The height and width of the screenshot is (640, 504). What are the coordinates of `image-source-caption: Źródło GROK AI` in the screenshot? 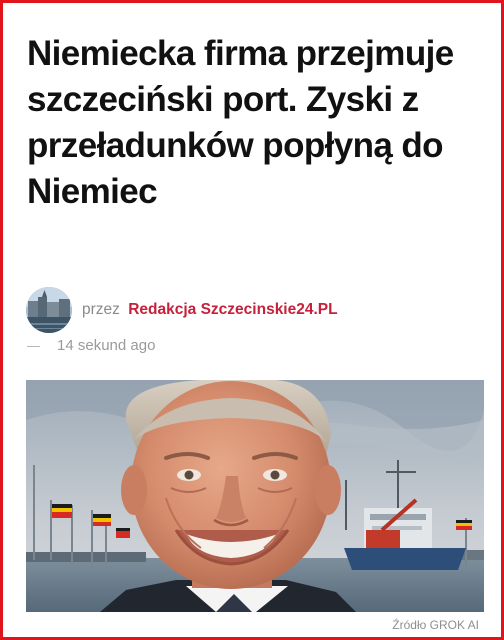 It's located at (435, 625).